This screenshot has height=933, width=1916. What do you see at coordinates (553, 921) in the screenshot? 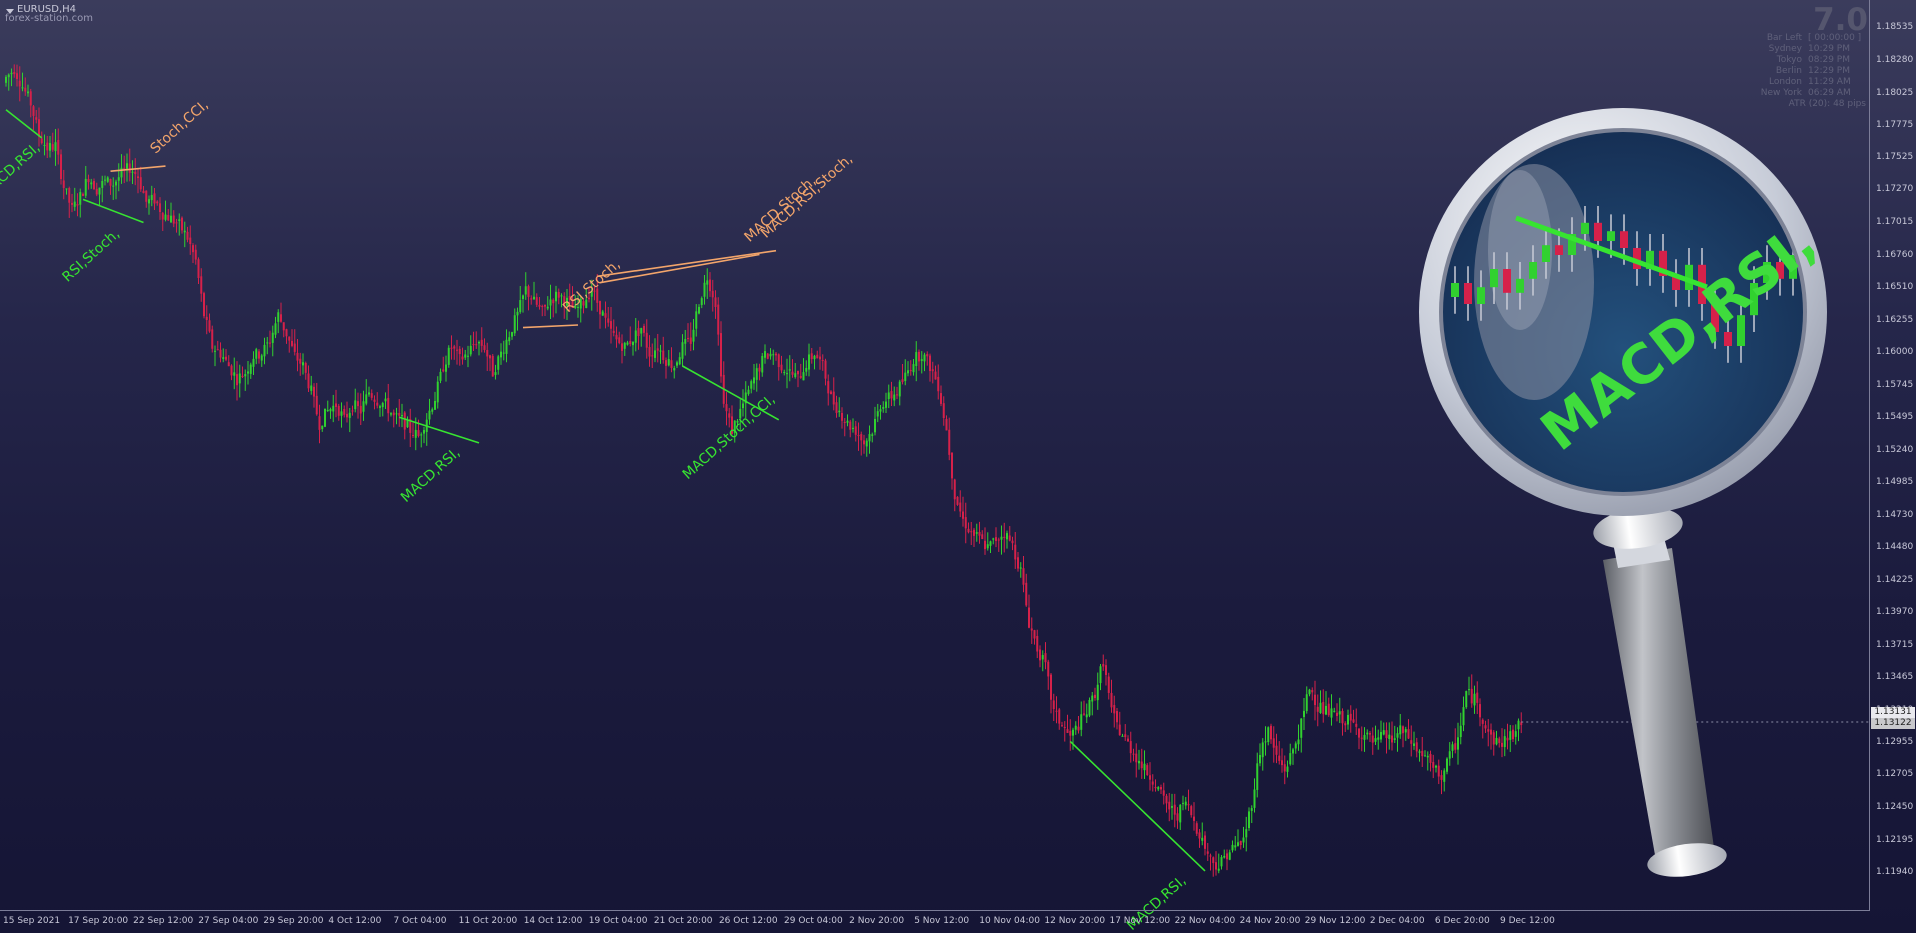
I see `time-tick-label: 14 Oct 12:00` at bounding box center [553, 921].